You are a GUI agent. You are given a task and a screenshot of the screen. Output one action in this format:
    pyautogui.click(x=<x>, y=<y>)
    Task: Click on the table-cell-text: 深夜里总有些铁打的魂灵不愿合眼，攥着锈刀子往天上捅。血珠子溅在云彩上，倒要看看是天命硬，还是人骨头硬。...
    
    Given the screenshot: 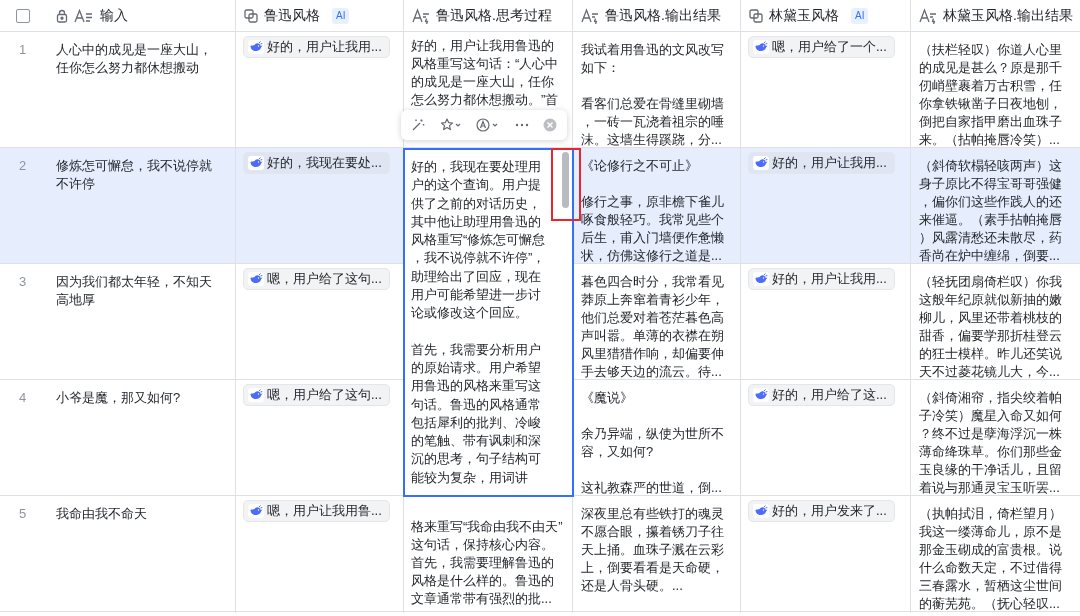 What is the action you would take?
    pyautogui.click(x=653, y=550)
    